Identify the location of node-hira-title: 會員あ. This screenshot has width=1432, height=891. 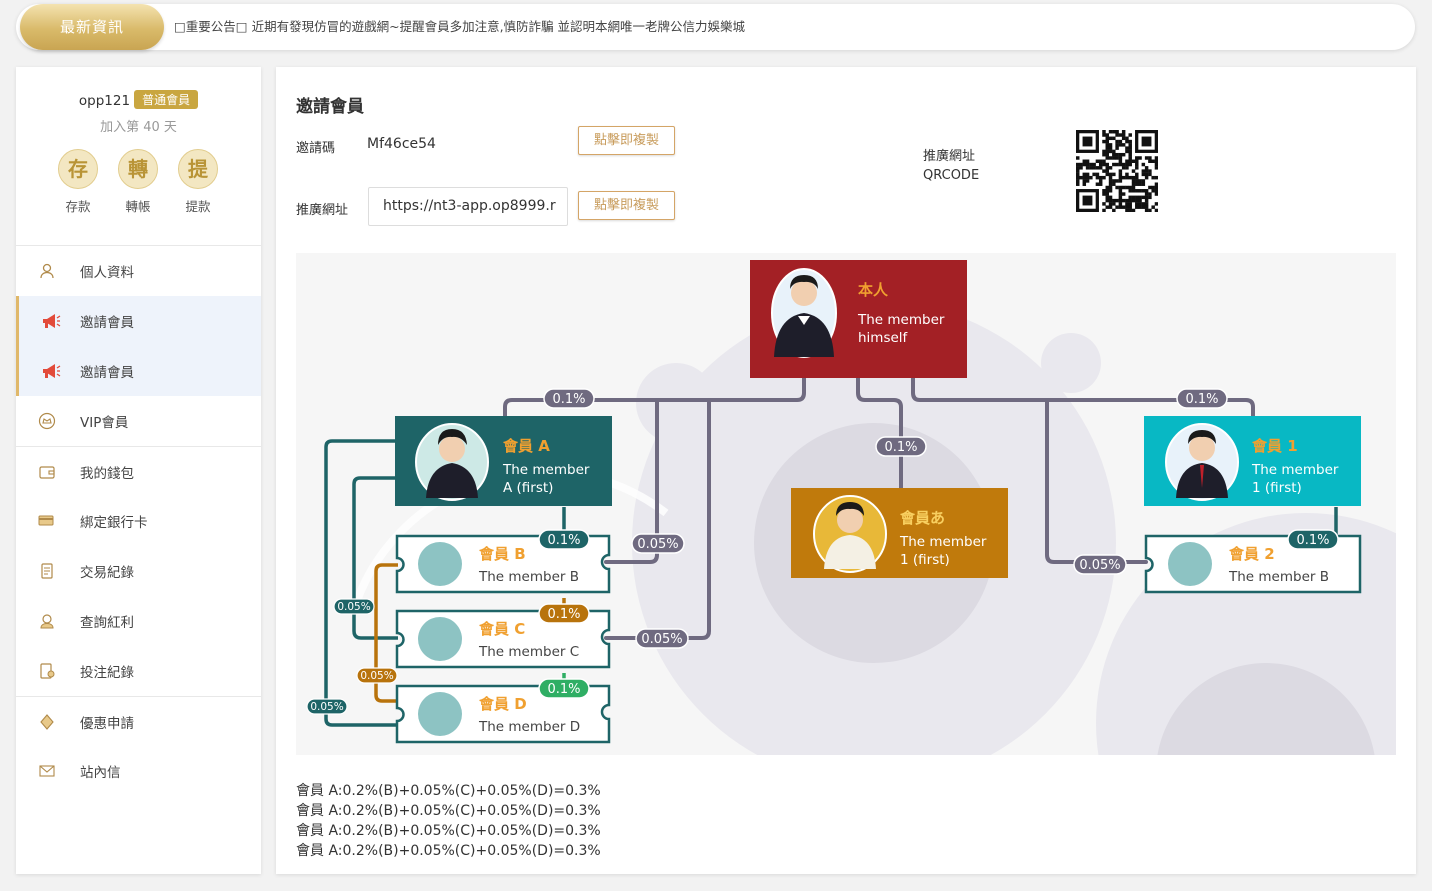
(922, 518).